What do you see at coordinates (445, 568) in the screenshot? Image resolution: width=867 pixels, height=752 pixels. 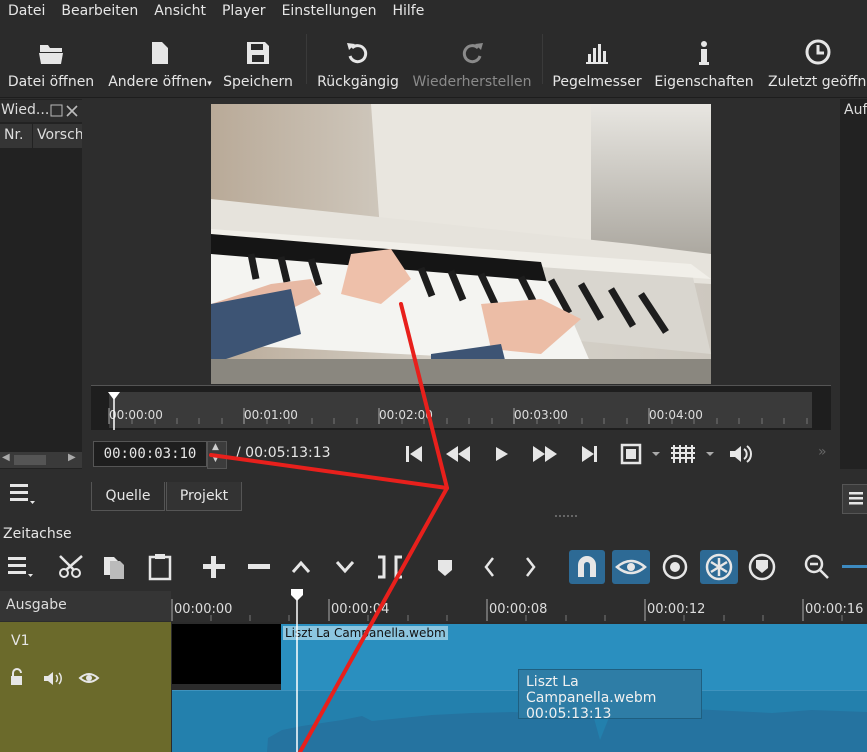 I see `marker-icon` at bounding box center [445, 568].